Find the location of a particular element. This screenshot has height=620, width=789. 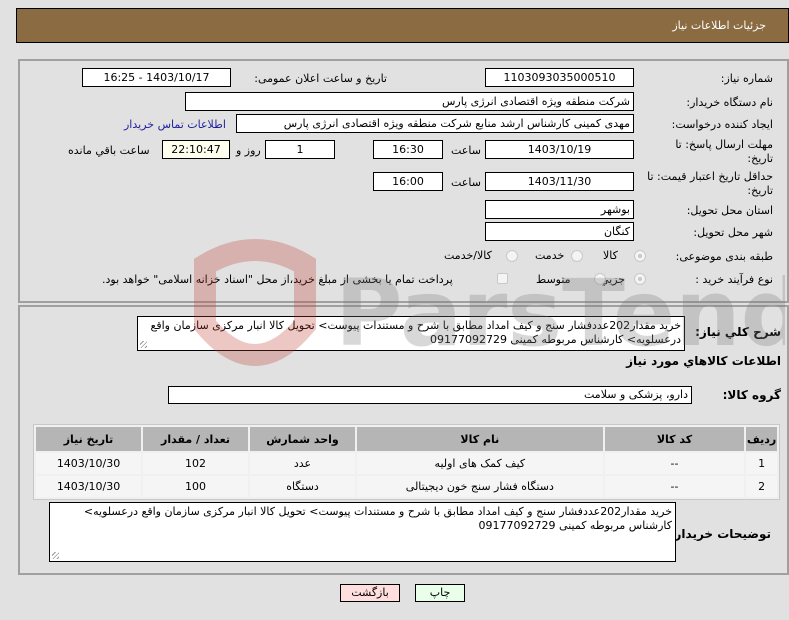

col-code: کد کالا is located at coordinates (674, 439).